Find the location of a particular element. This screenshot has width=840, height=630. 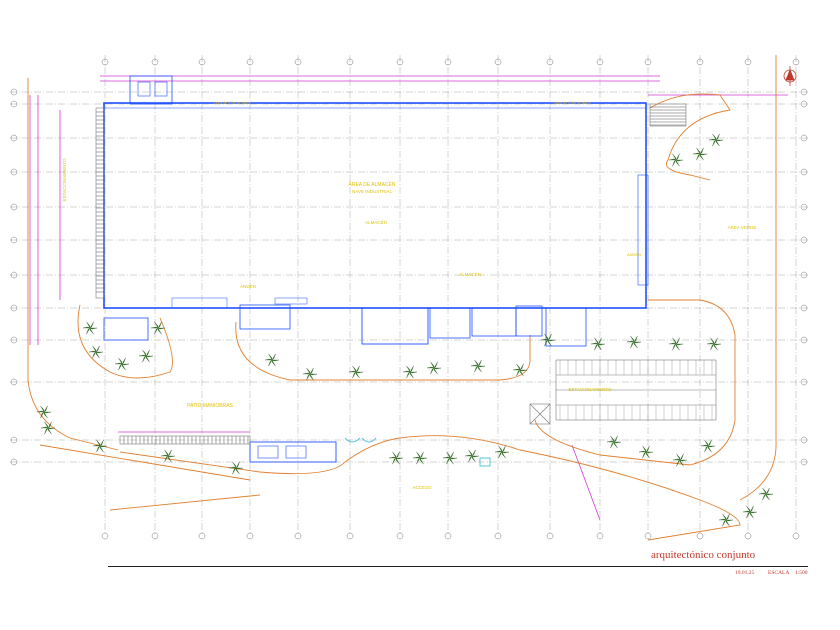

top-note-1: Línea de 9.0m de altura is located at coordinates (232, 103).